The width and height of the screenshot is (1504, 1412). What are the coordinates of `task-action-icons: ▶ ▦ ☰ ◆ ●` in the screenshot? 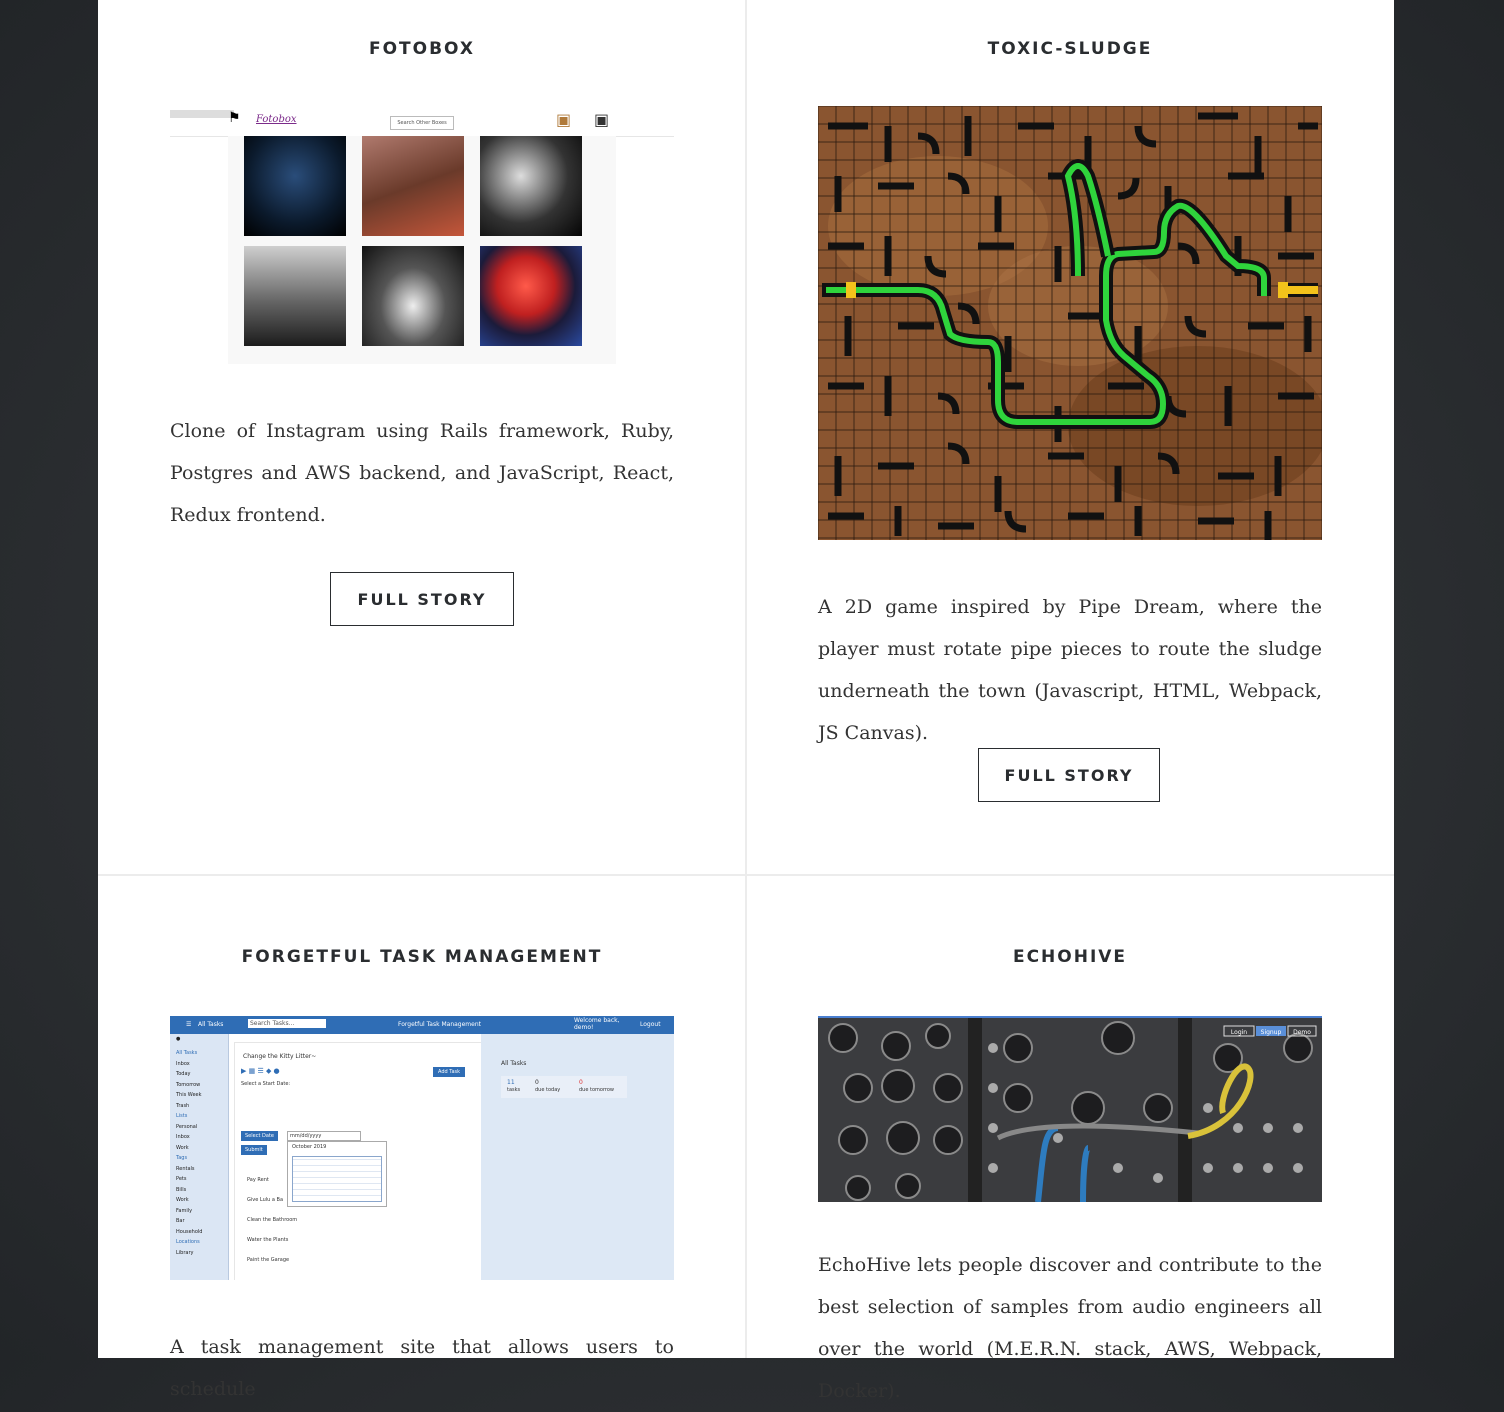 It's located at (260, 1071).